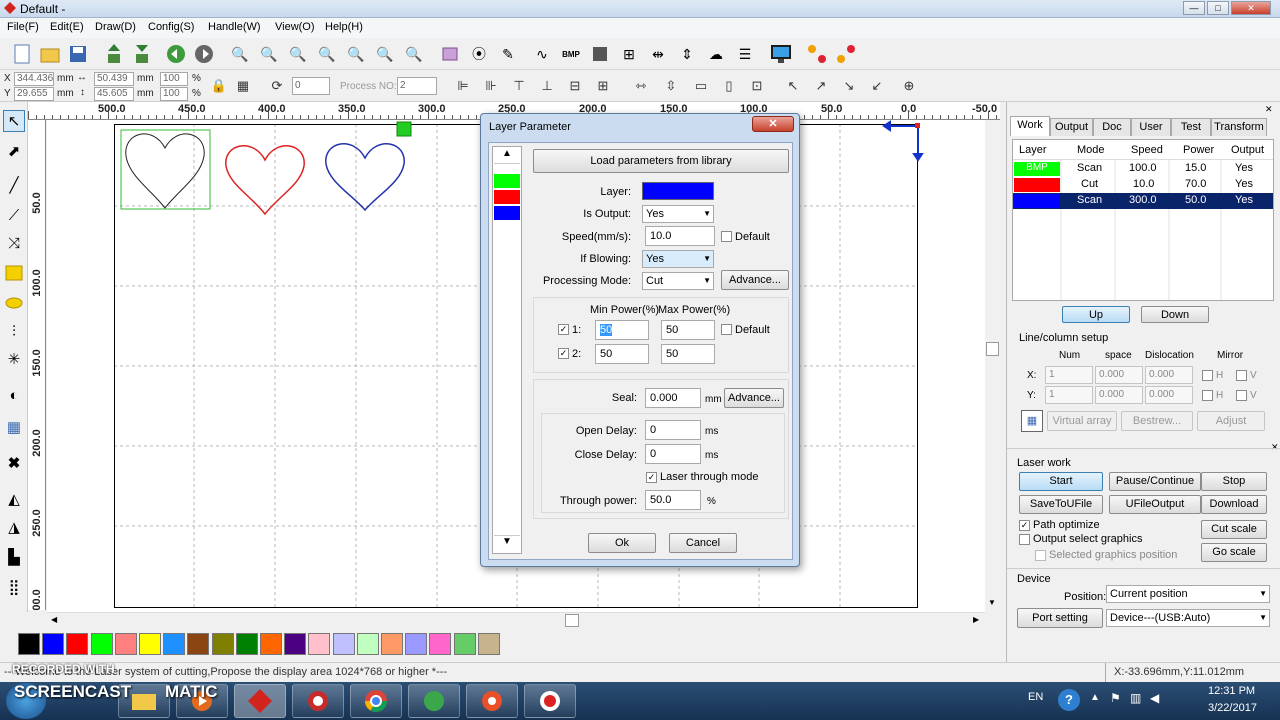 The height and width of the screenshot is (720, 1280). Describe the element at coordinates (67, 27) in the screenshot. I see `menu-edit: Edit(E)` at that location.